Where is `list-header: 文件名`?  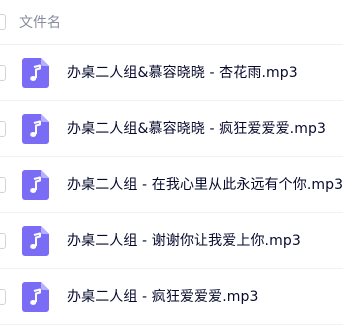 list-header: 文件名 is located at coordinates (171, 22).